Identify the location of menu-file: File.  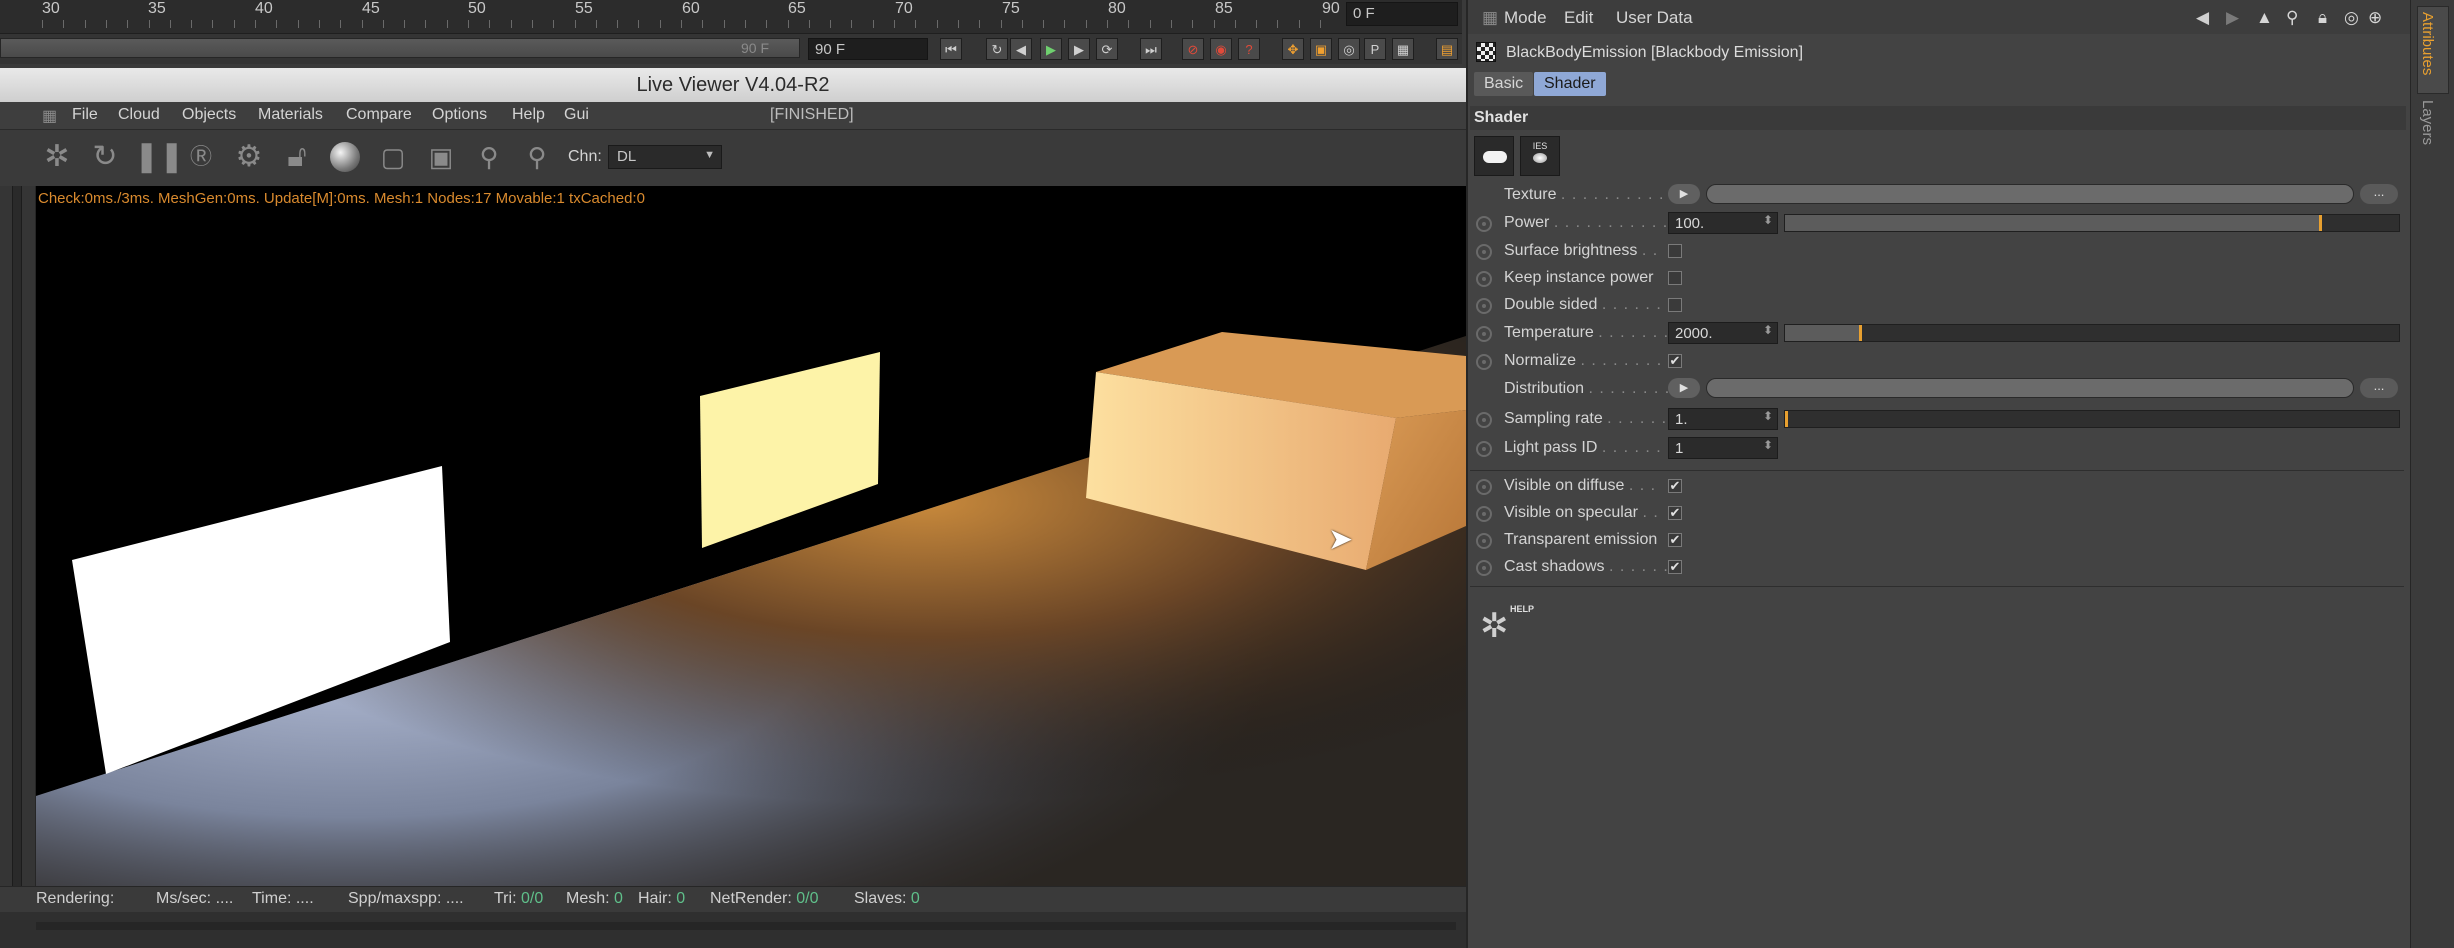
(85, 115).